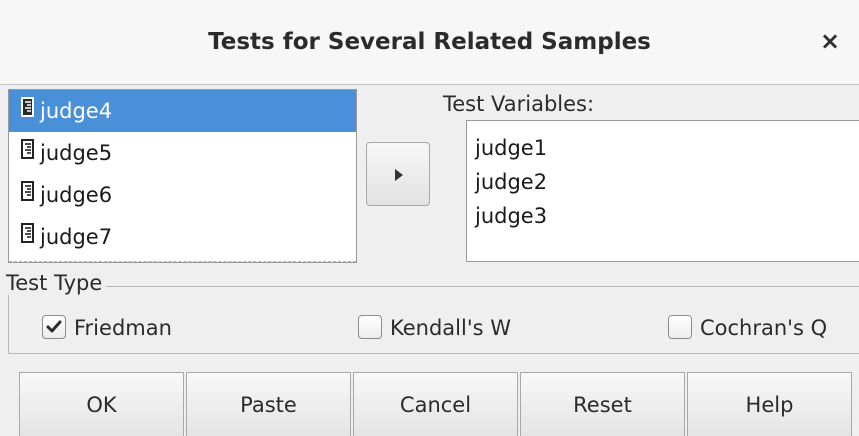  Describe the element at coordinates (429, 84) in the screenshot. I see `title-separator` at that location.